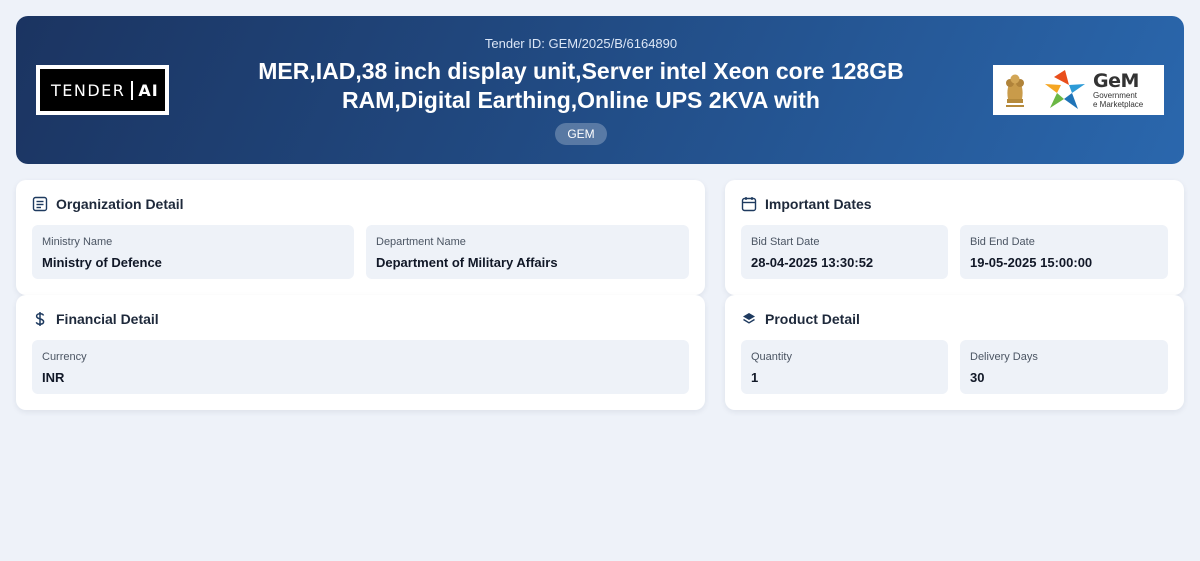 This screenshot has width=1200, height=561. Describe the element at coordinates (755, 377) in the screenshot. I see `field-value: 1` at that location.